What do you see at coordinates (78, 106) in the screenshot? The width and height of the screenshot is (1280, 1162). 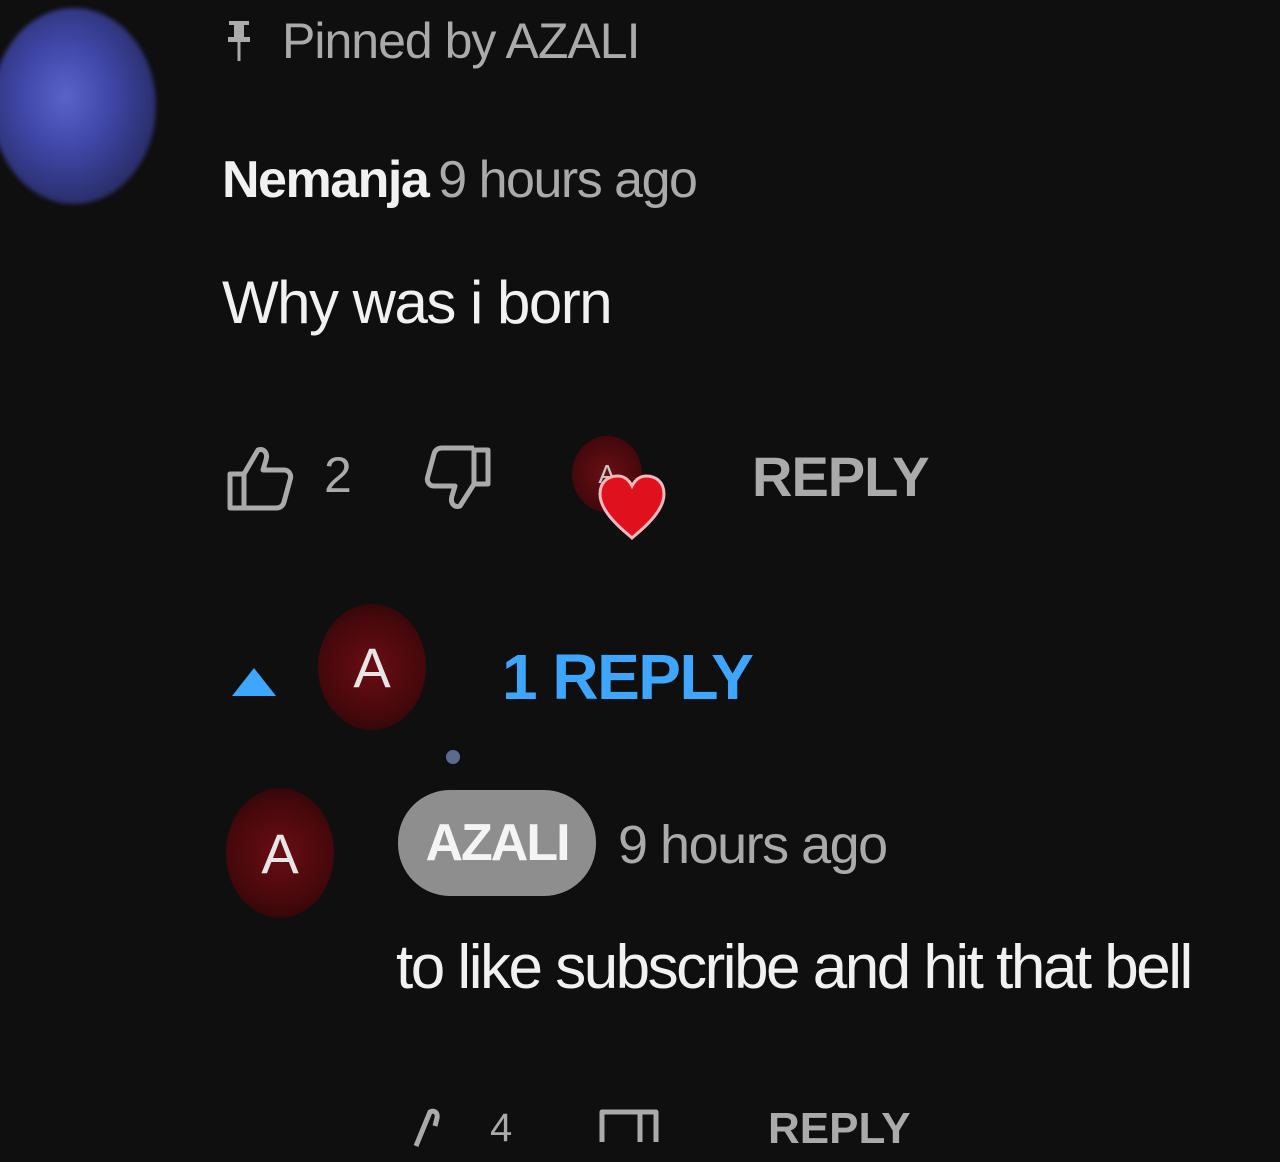 I see `commenter-avatar` at bounding box center [78, 106].